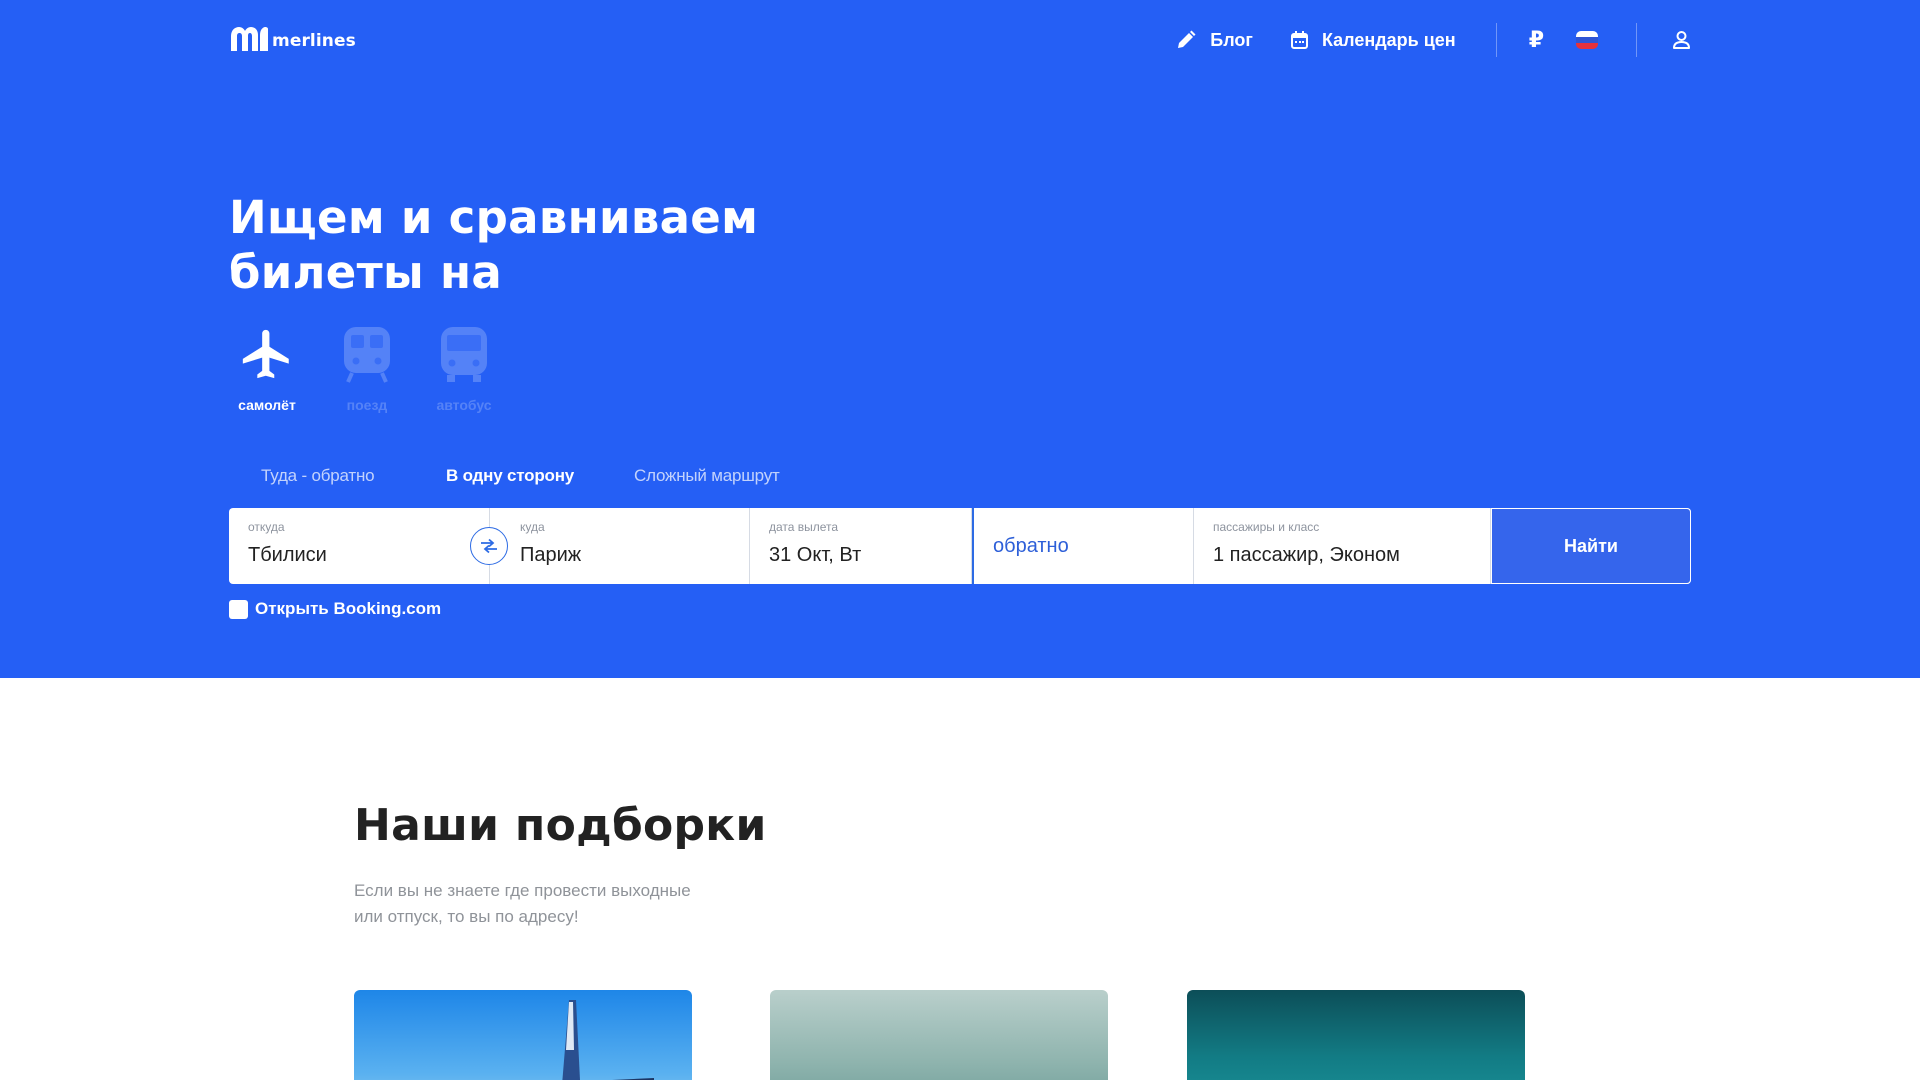  I want to click on currency-selector: ₽, so click(1536, 40).